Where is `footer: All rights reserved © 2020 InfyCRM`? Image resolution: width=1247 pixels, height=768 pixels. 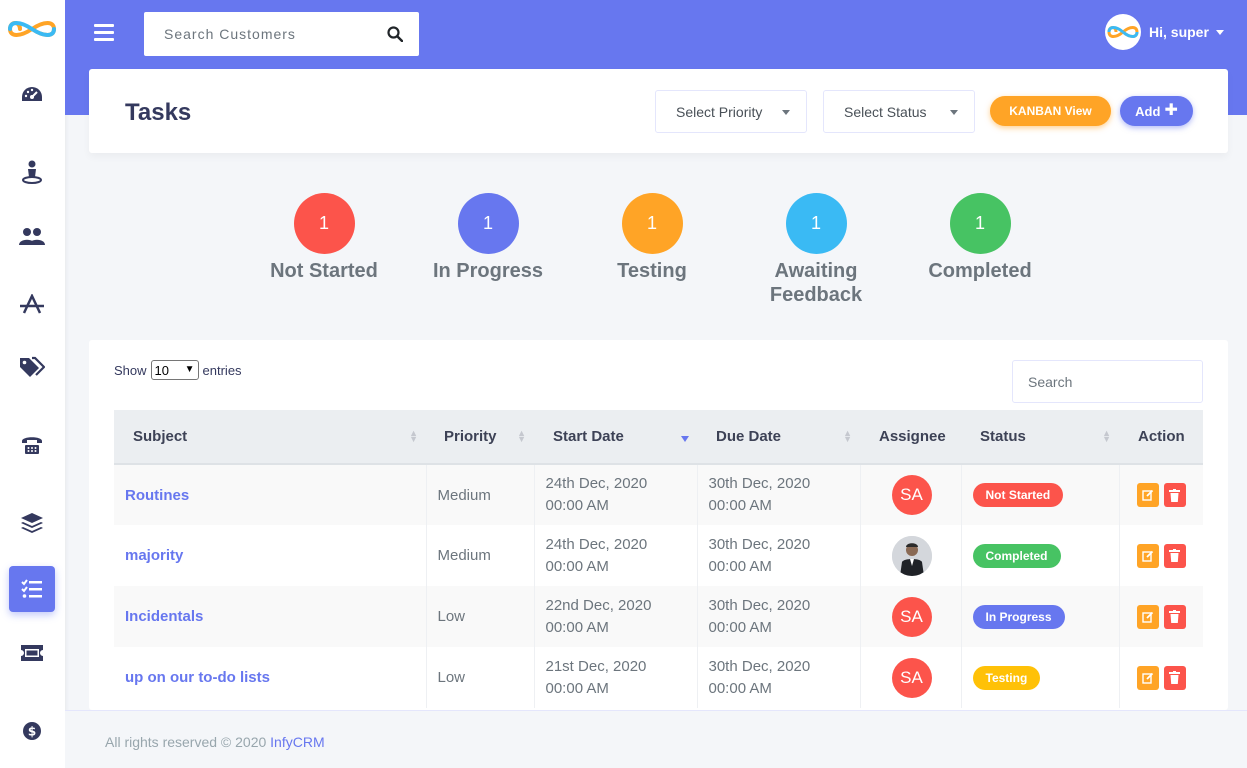
footer: All rights reserved © 2020 InfyCRM is located at coordinates (656, 739).